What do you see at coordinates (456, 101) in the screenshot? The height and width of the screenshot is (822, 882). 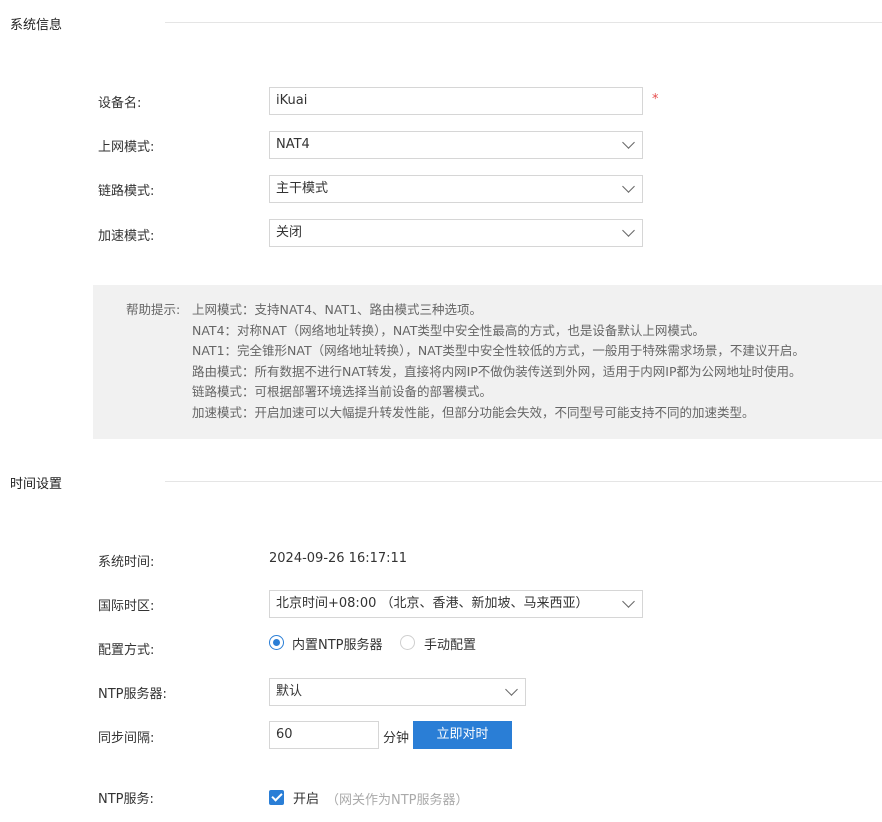 I see `device-name-input: iKuai` at bounding box center [456, 101].